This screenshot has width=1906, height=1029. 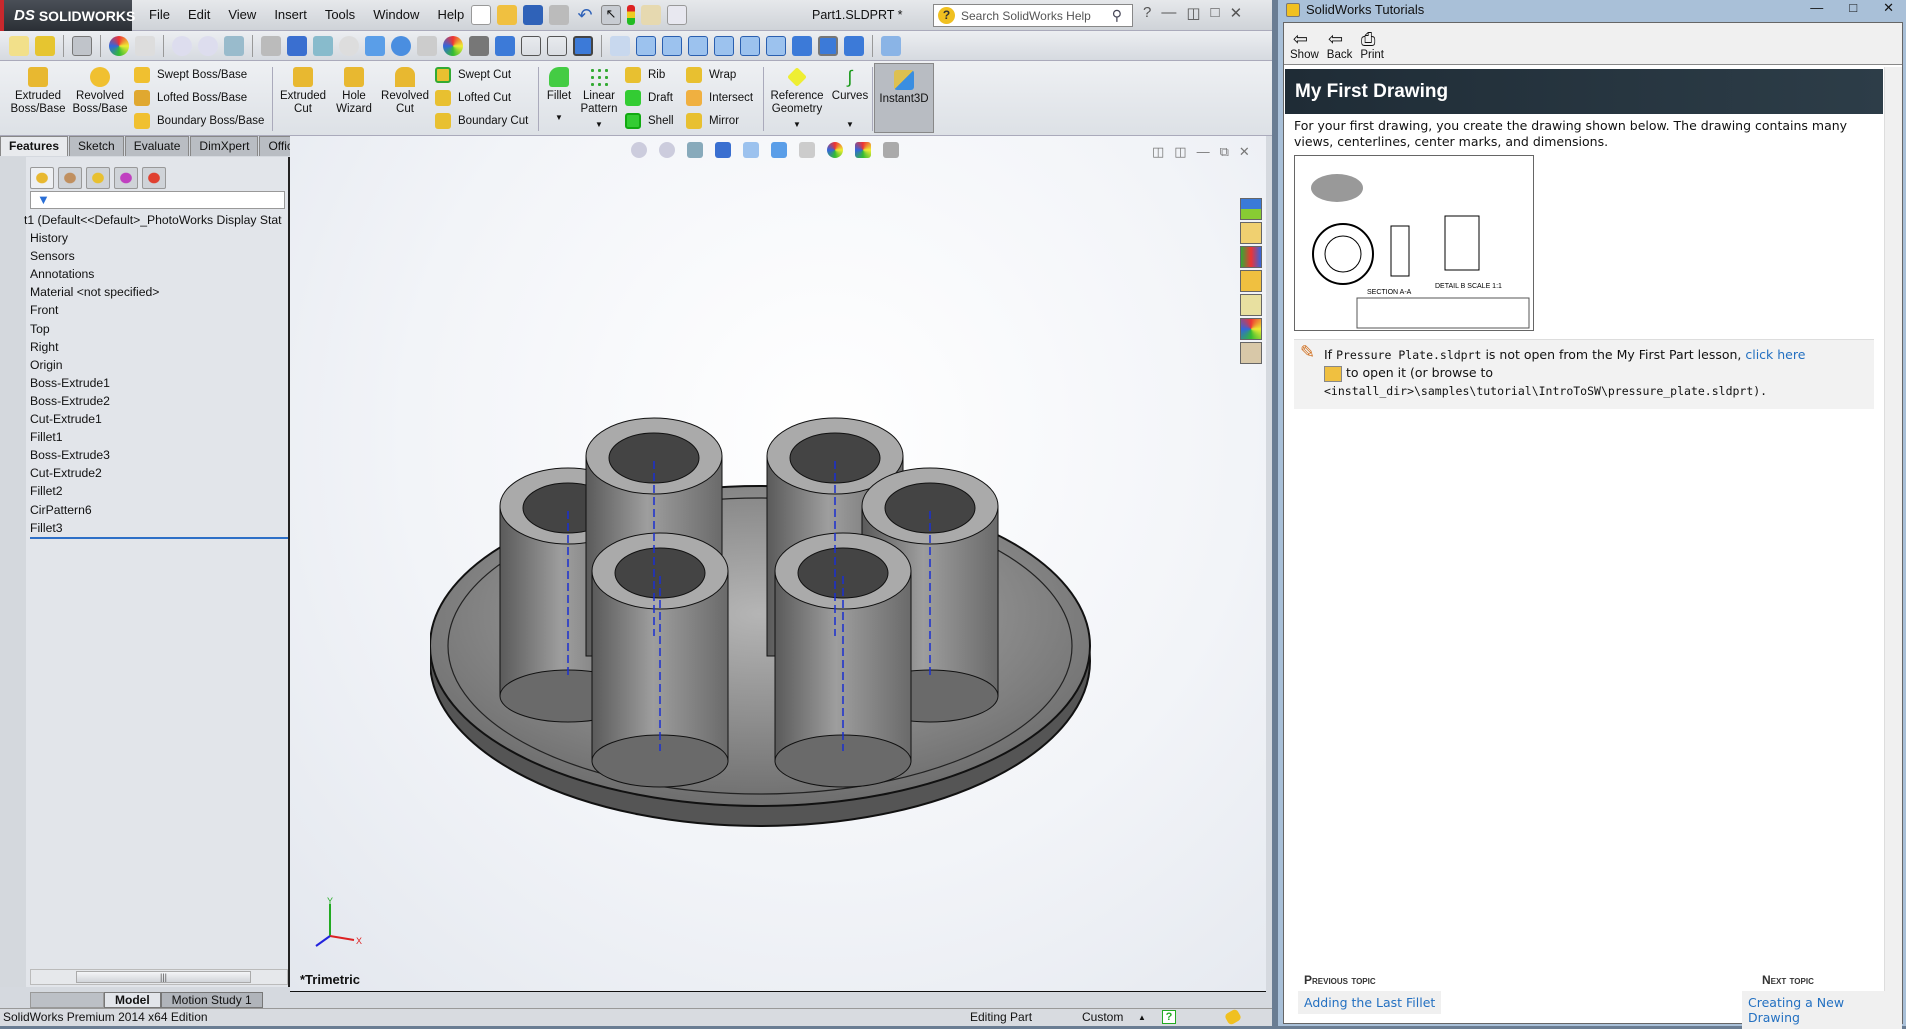 I want to click on viewport-close-icon: ✕, so click(x=1244, y=152).